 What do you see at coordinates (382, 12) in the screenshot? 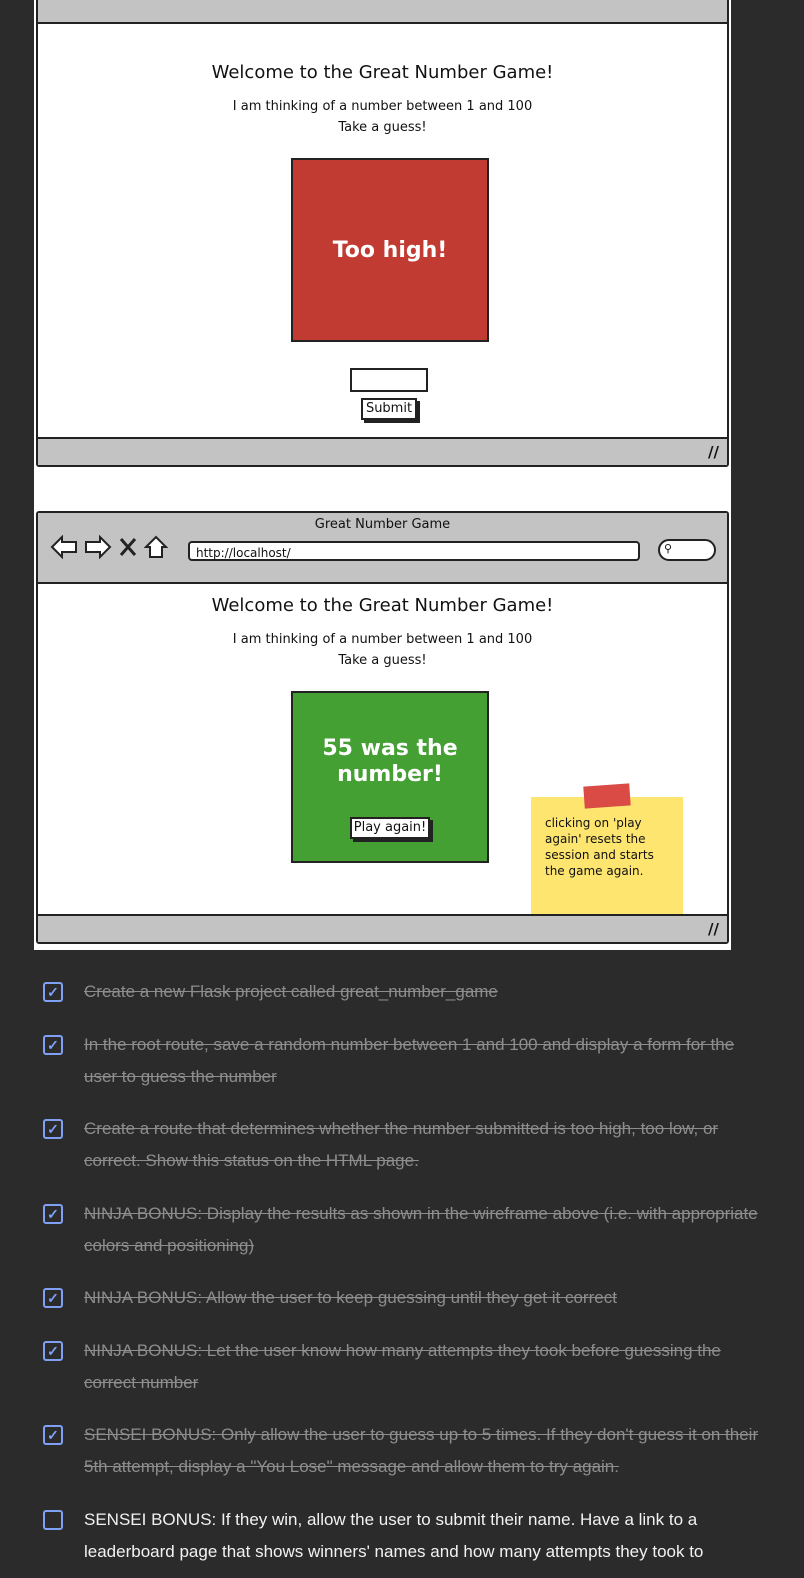
I see `browser-toolbar` at bounding box center [382, 12].